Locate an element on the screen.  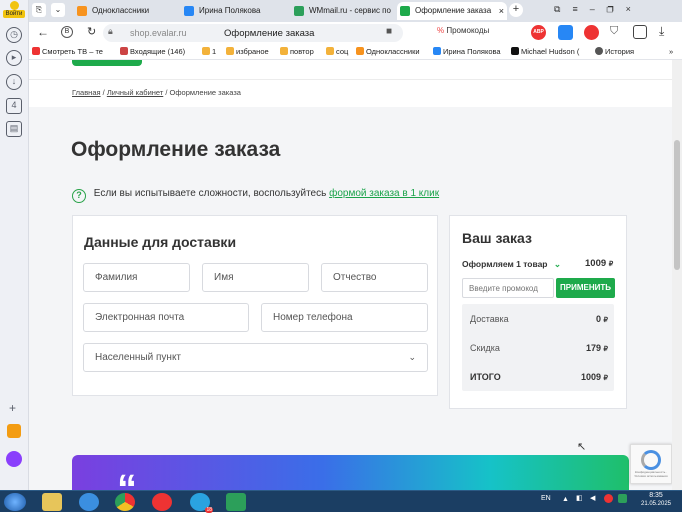
tab-wmmail: WMmail.ru - сервис по is located at coordinates (341, 11).